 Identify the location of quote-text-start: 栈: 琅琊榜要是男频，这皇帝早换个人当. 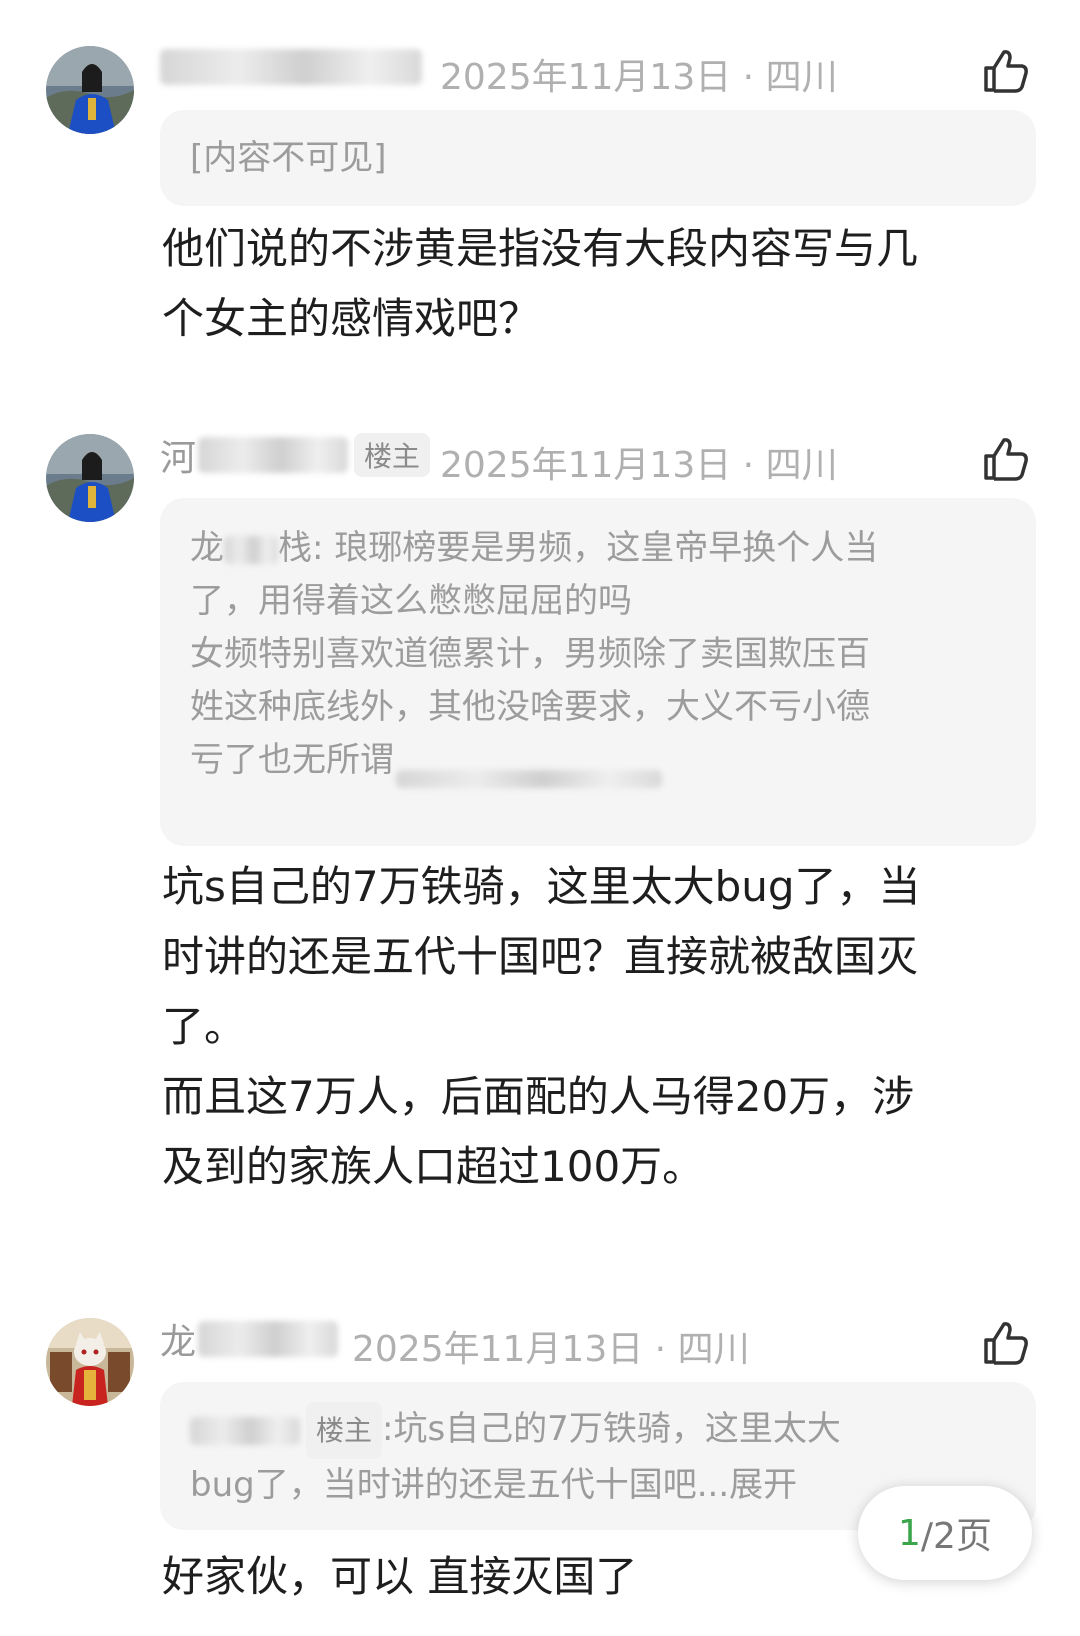
(578, 548).